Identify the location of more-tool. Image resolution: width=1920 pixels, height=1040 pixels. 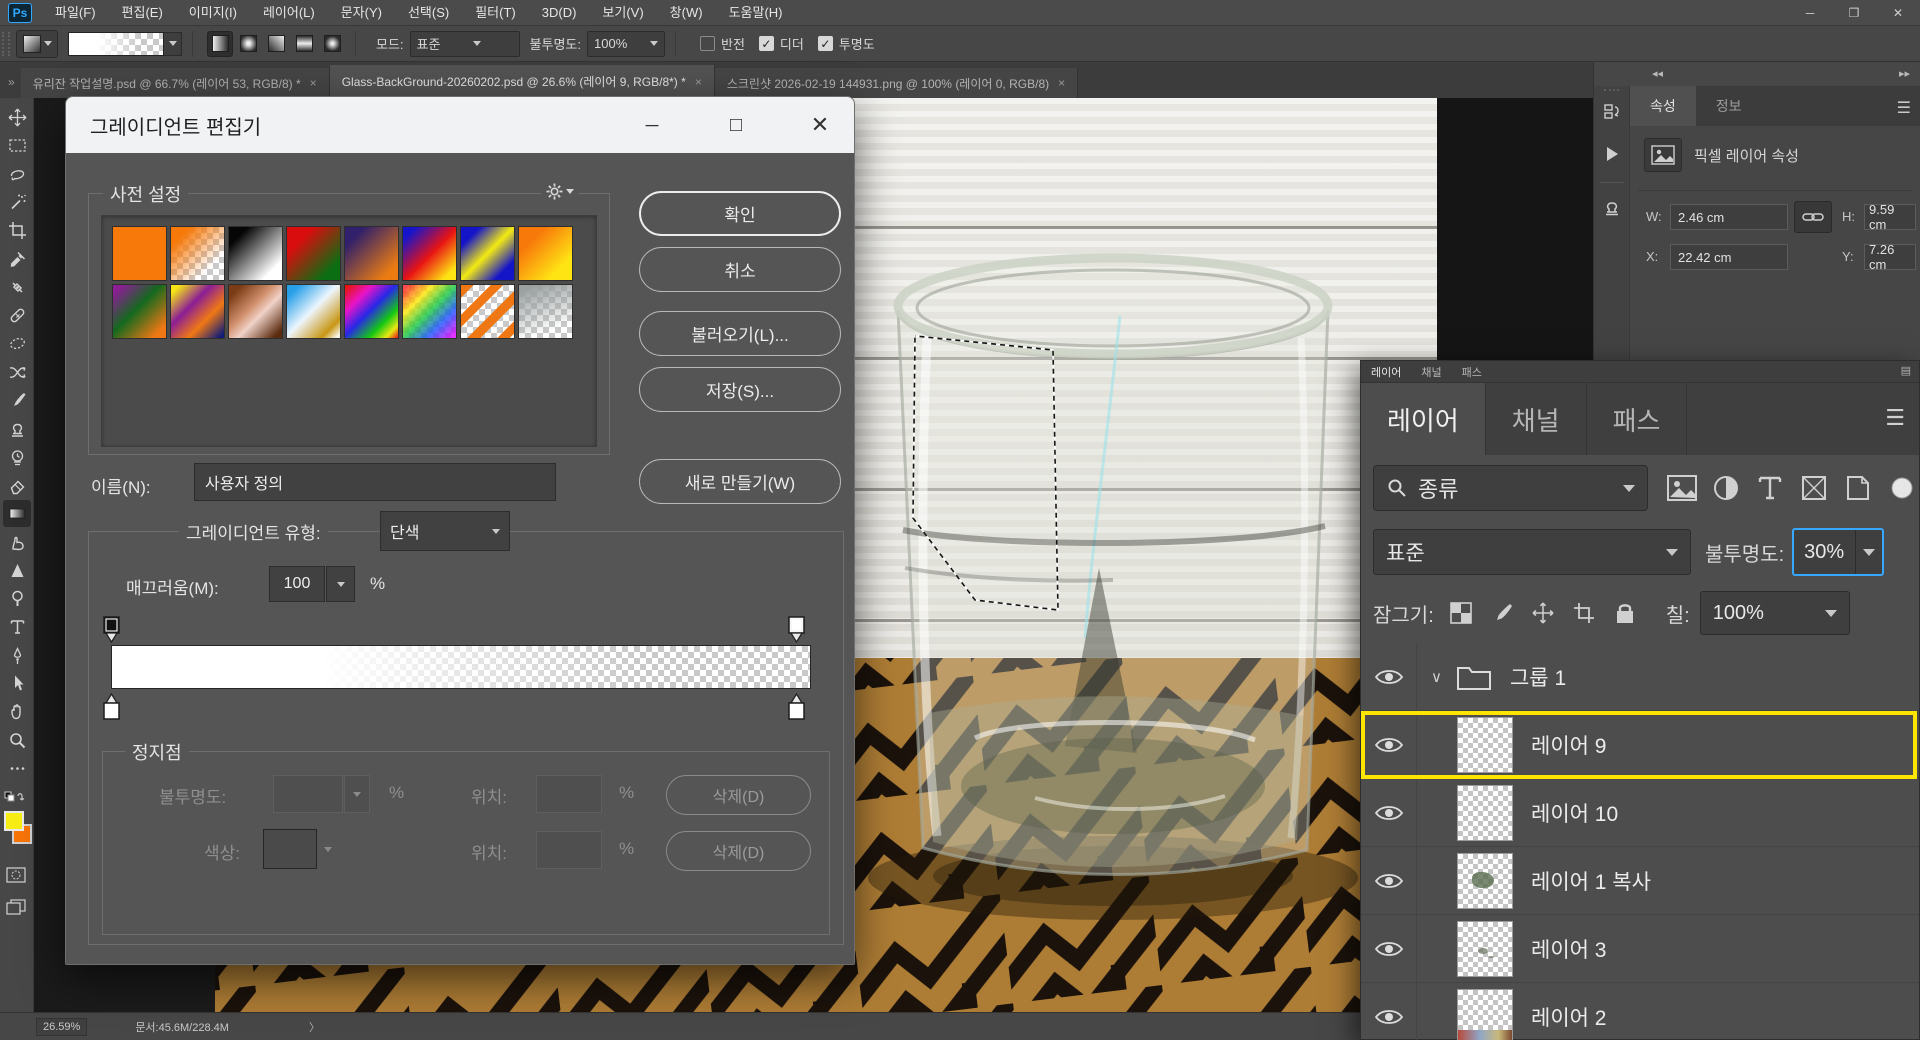
(17, 768).